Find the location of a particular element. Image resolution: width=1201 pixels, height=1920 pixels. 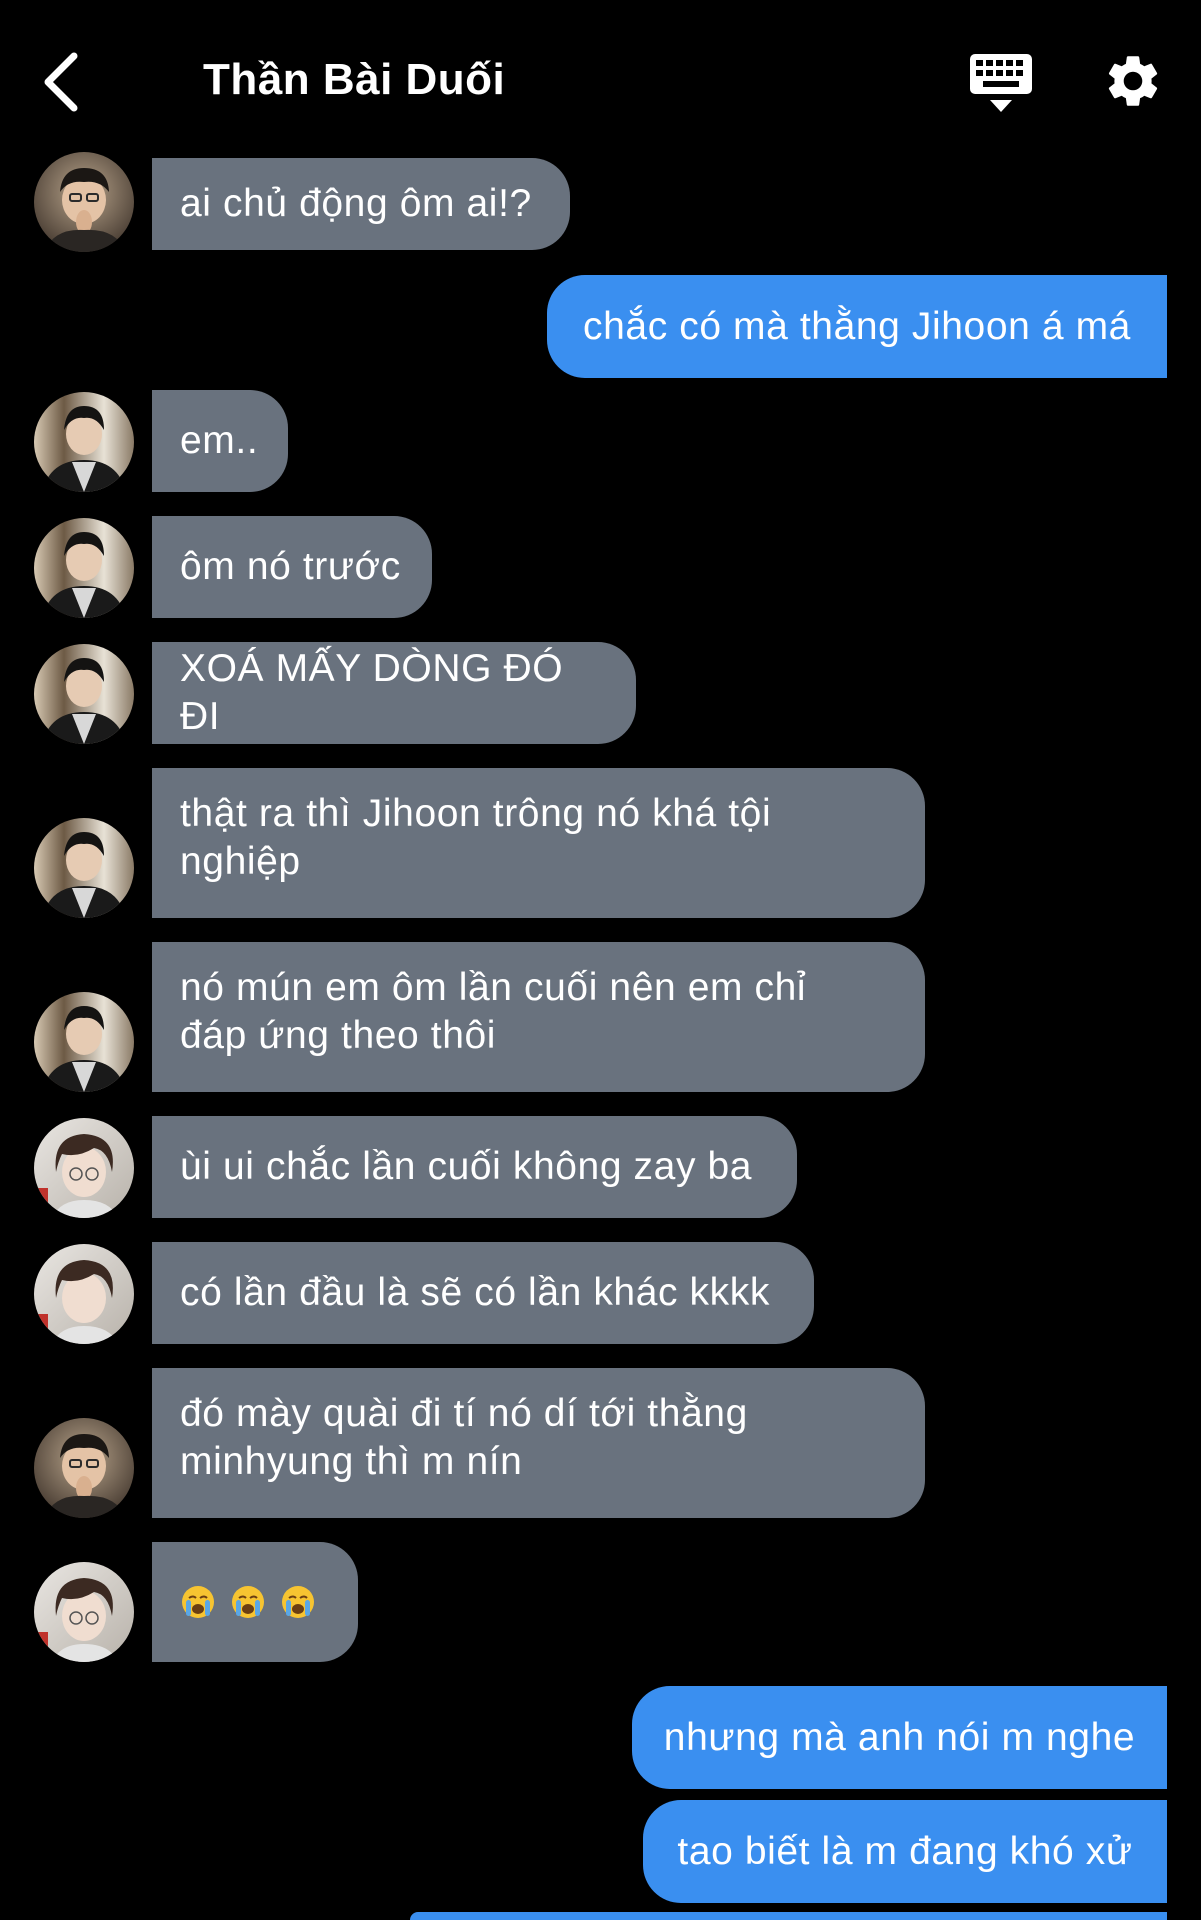

keyboard-icon is located at coordinates (1001, 83).